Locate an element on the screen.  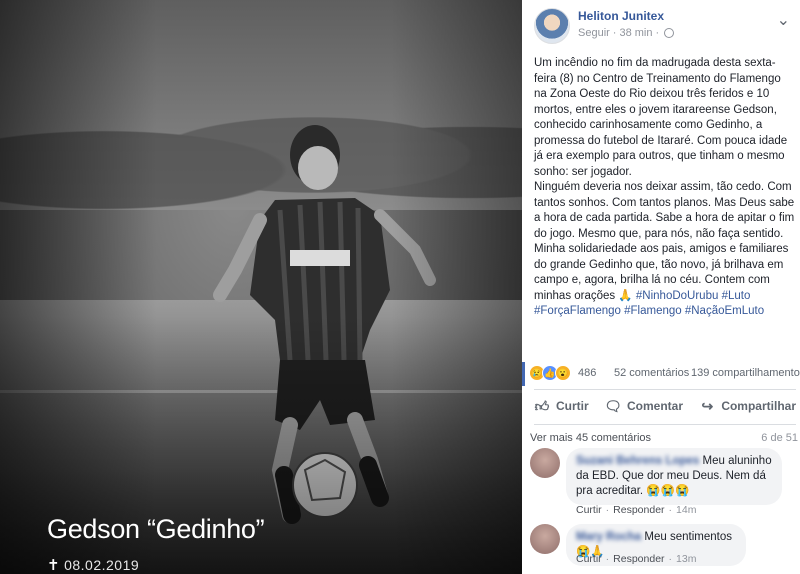
post-meta: Seguir · 38 min · is located at coordinates (626, 33).